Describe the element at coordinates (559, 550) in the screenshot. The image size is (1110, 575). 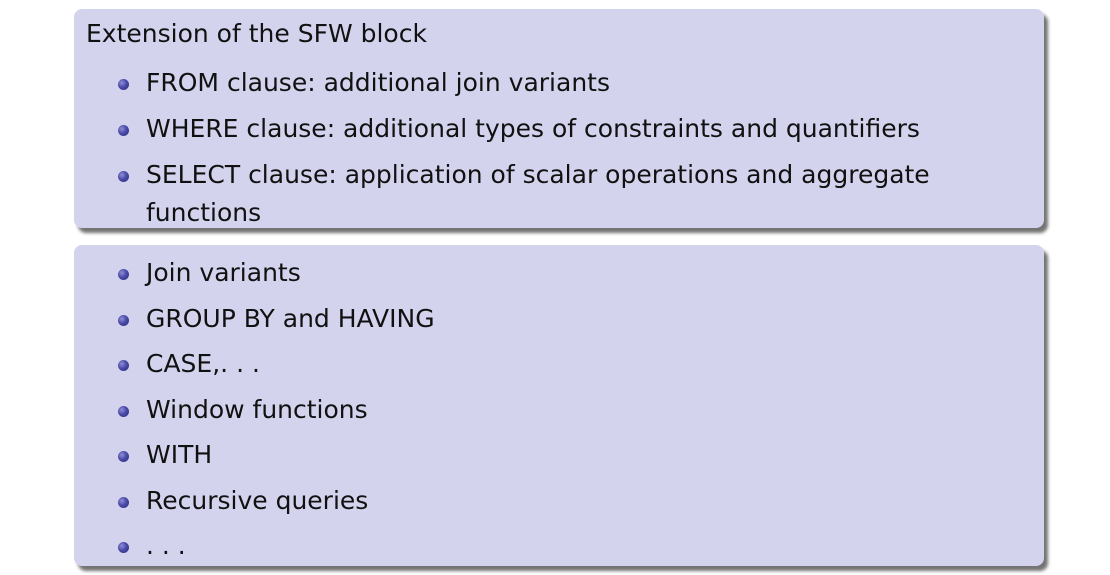
I see `list-item: . . .` at that location.